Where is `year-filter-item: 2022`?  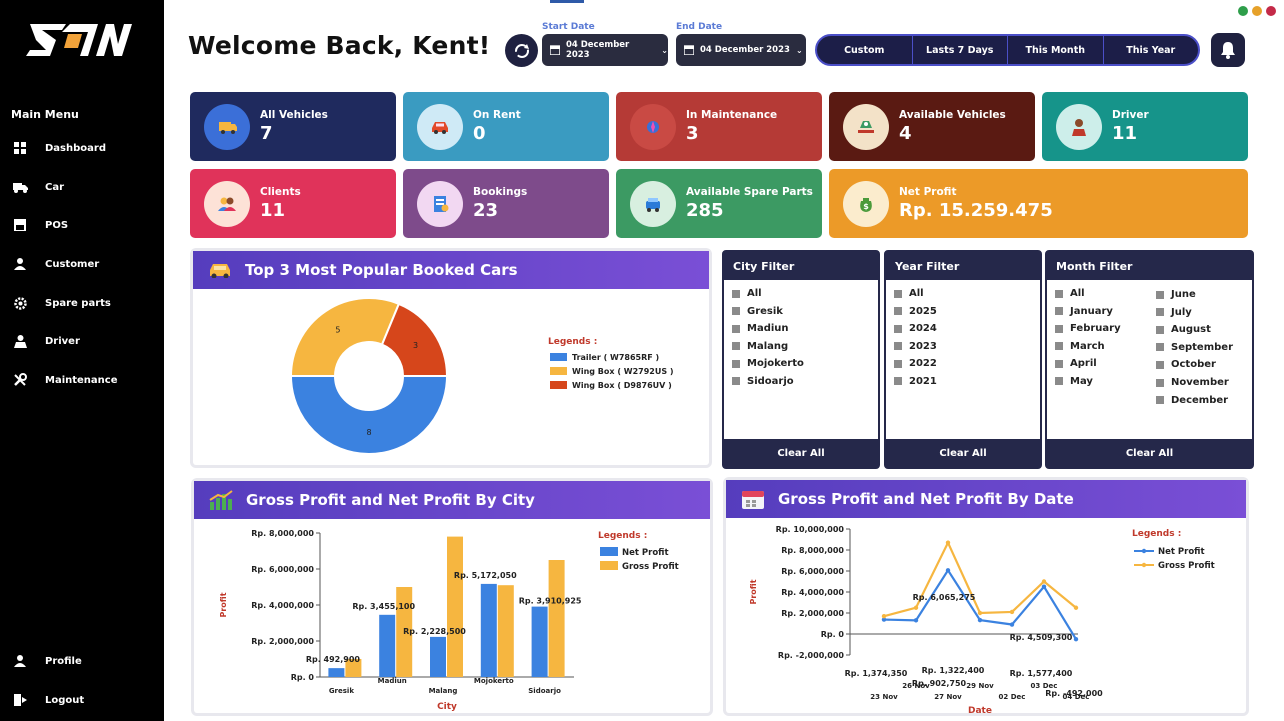
year-filter-item: 2022 is located at coordinates (915, 363).